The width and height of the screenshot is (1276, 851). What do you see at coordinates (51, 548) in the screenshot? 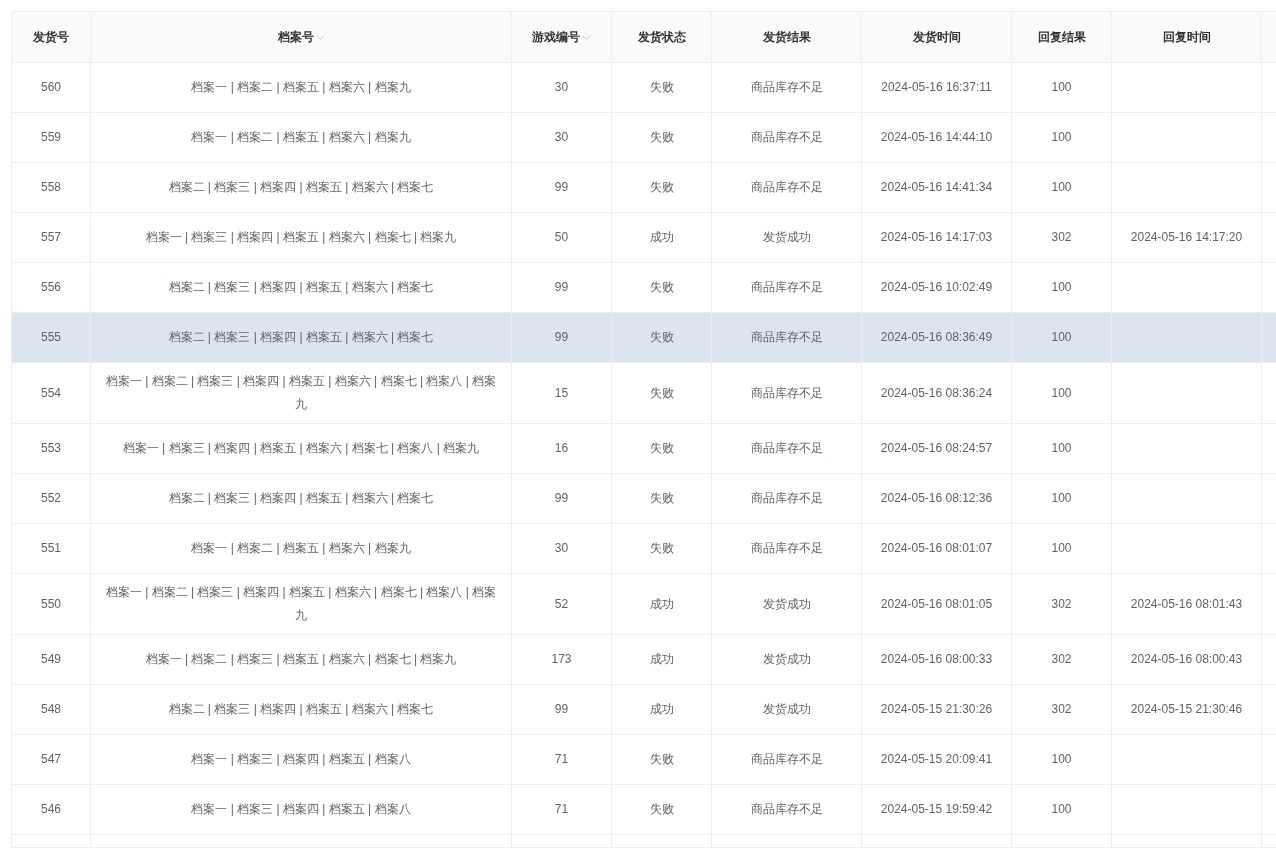
I see `table-cell-text: 551` at bounding box center [51, 548].